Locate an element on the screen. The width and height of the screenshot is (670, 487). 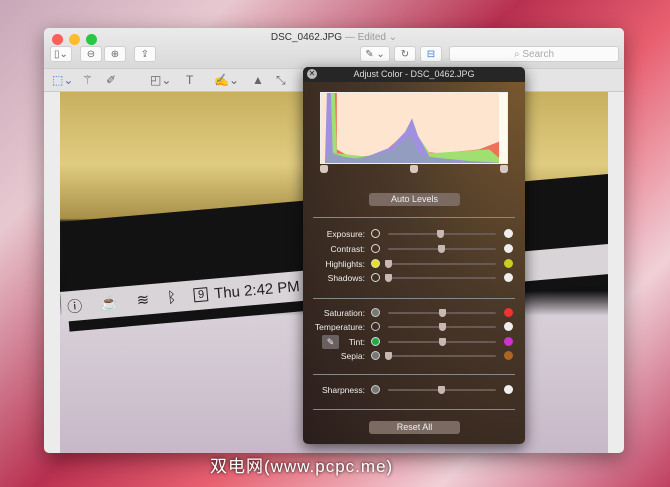
contrast-low-icon is located at coordinates (375, 248).